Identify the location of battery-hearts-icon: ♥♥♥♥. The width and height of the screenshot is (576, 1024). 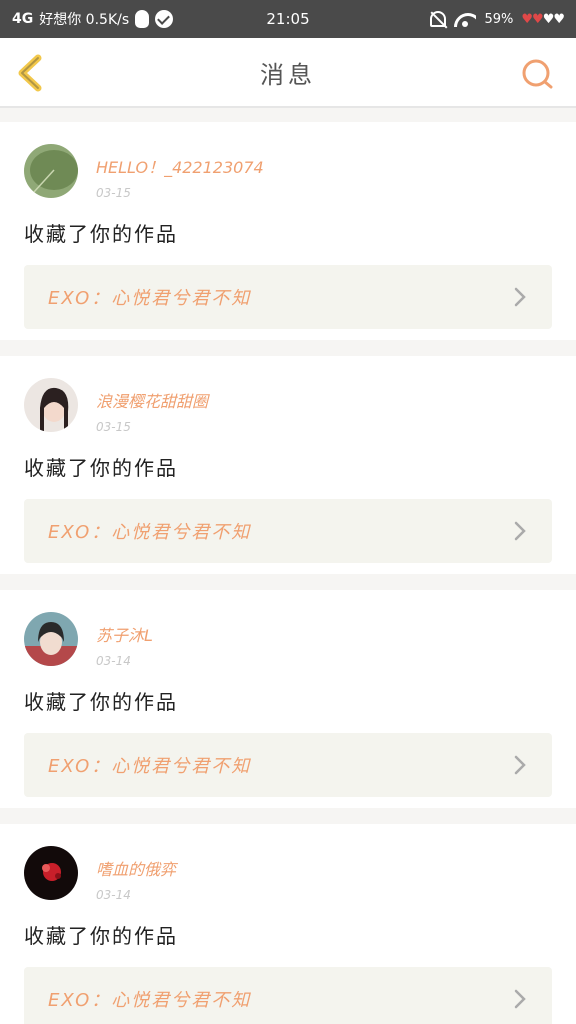
(543, 19).